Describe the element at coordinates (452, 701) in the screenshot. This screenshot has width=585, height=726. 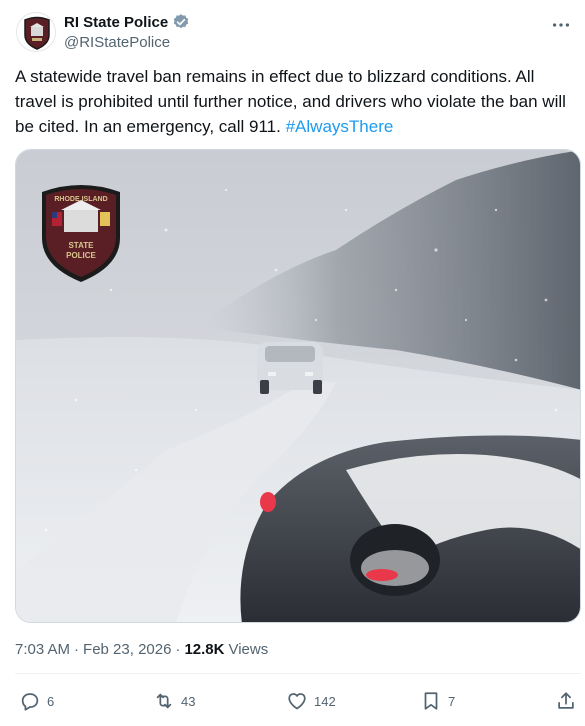
I see `bookmark-count: 7` at that location.